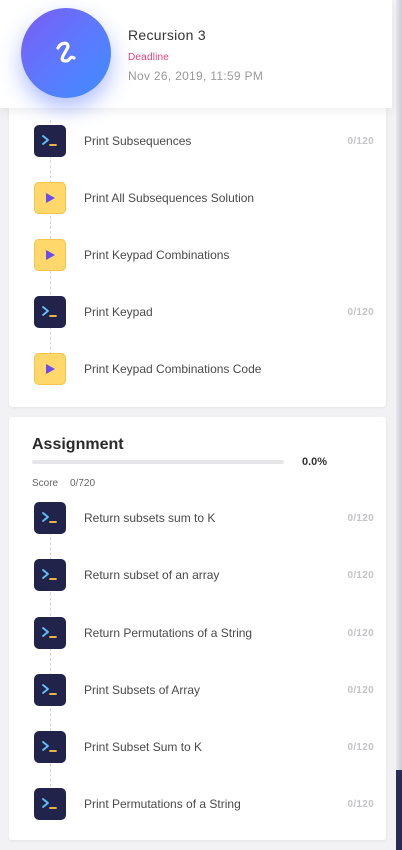 This screenshot has width=402, height=850. Describe the element at coordinates (315, 462) in the screenshot. I see `assignment-progress-percent: 0.0%` at that location.